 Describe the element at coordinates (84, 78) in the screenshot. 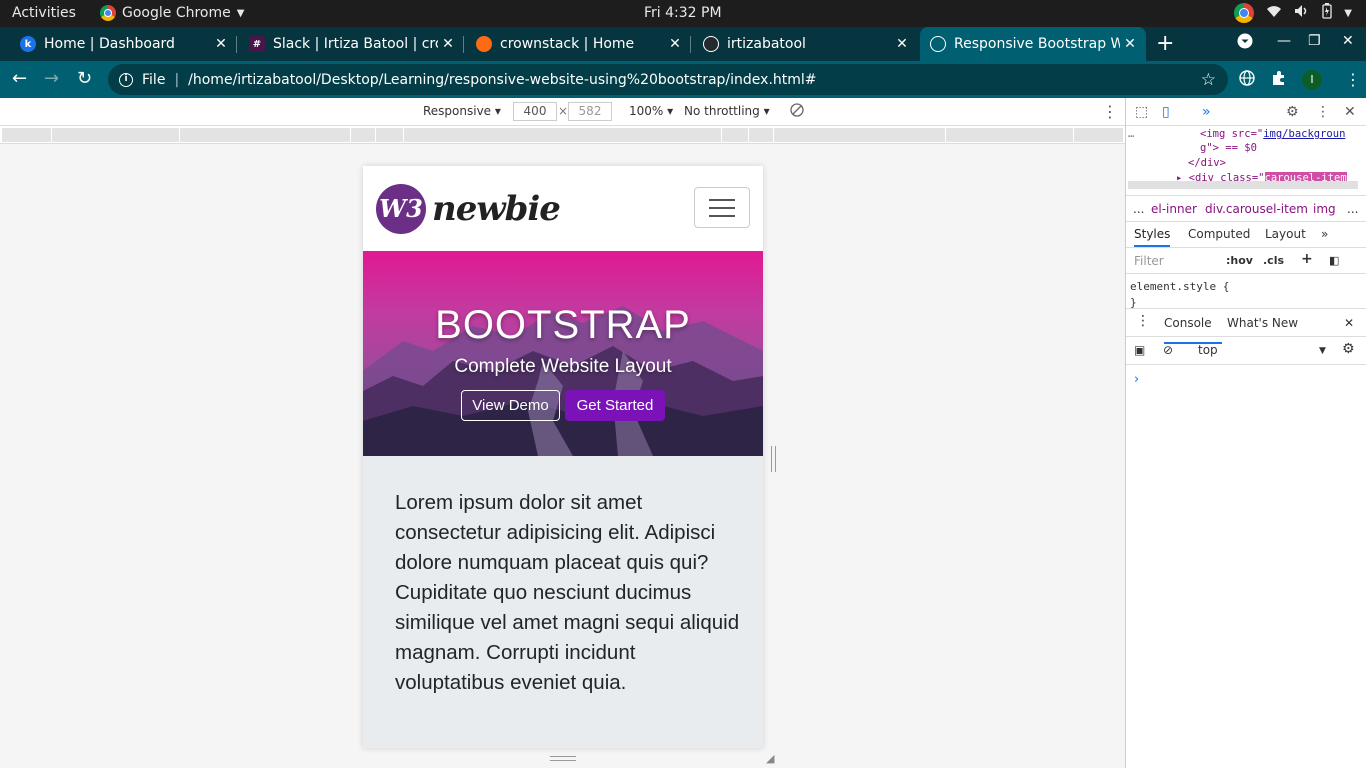

I see `reload-button: ↻` at that location.